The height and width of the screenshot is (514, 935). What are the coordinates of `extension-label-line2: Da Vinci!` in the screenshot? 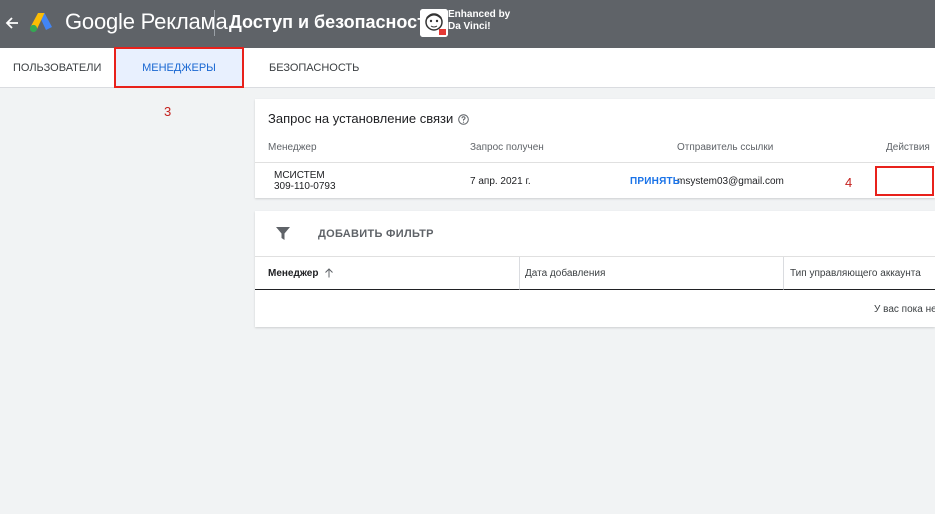 It's located at (469, 26).